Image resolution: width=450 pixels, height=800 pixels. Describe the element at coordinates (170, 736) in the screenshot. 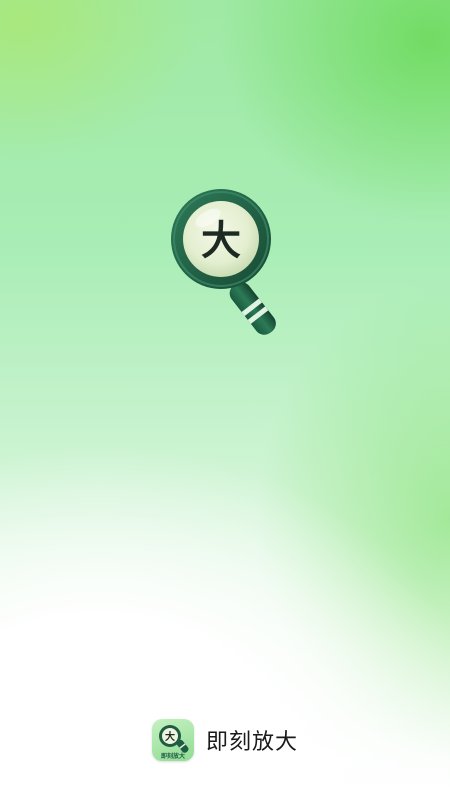

I see `app-icon-glyph: 大` at that location.